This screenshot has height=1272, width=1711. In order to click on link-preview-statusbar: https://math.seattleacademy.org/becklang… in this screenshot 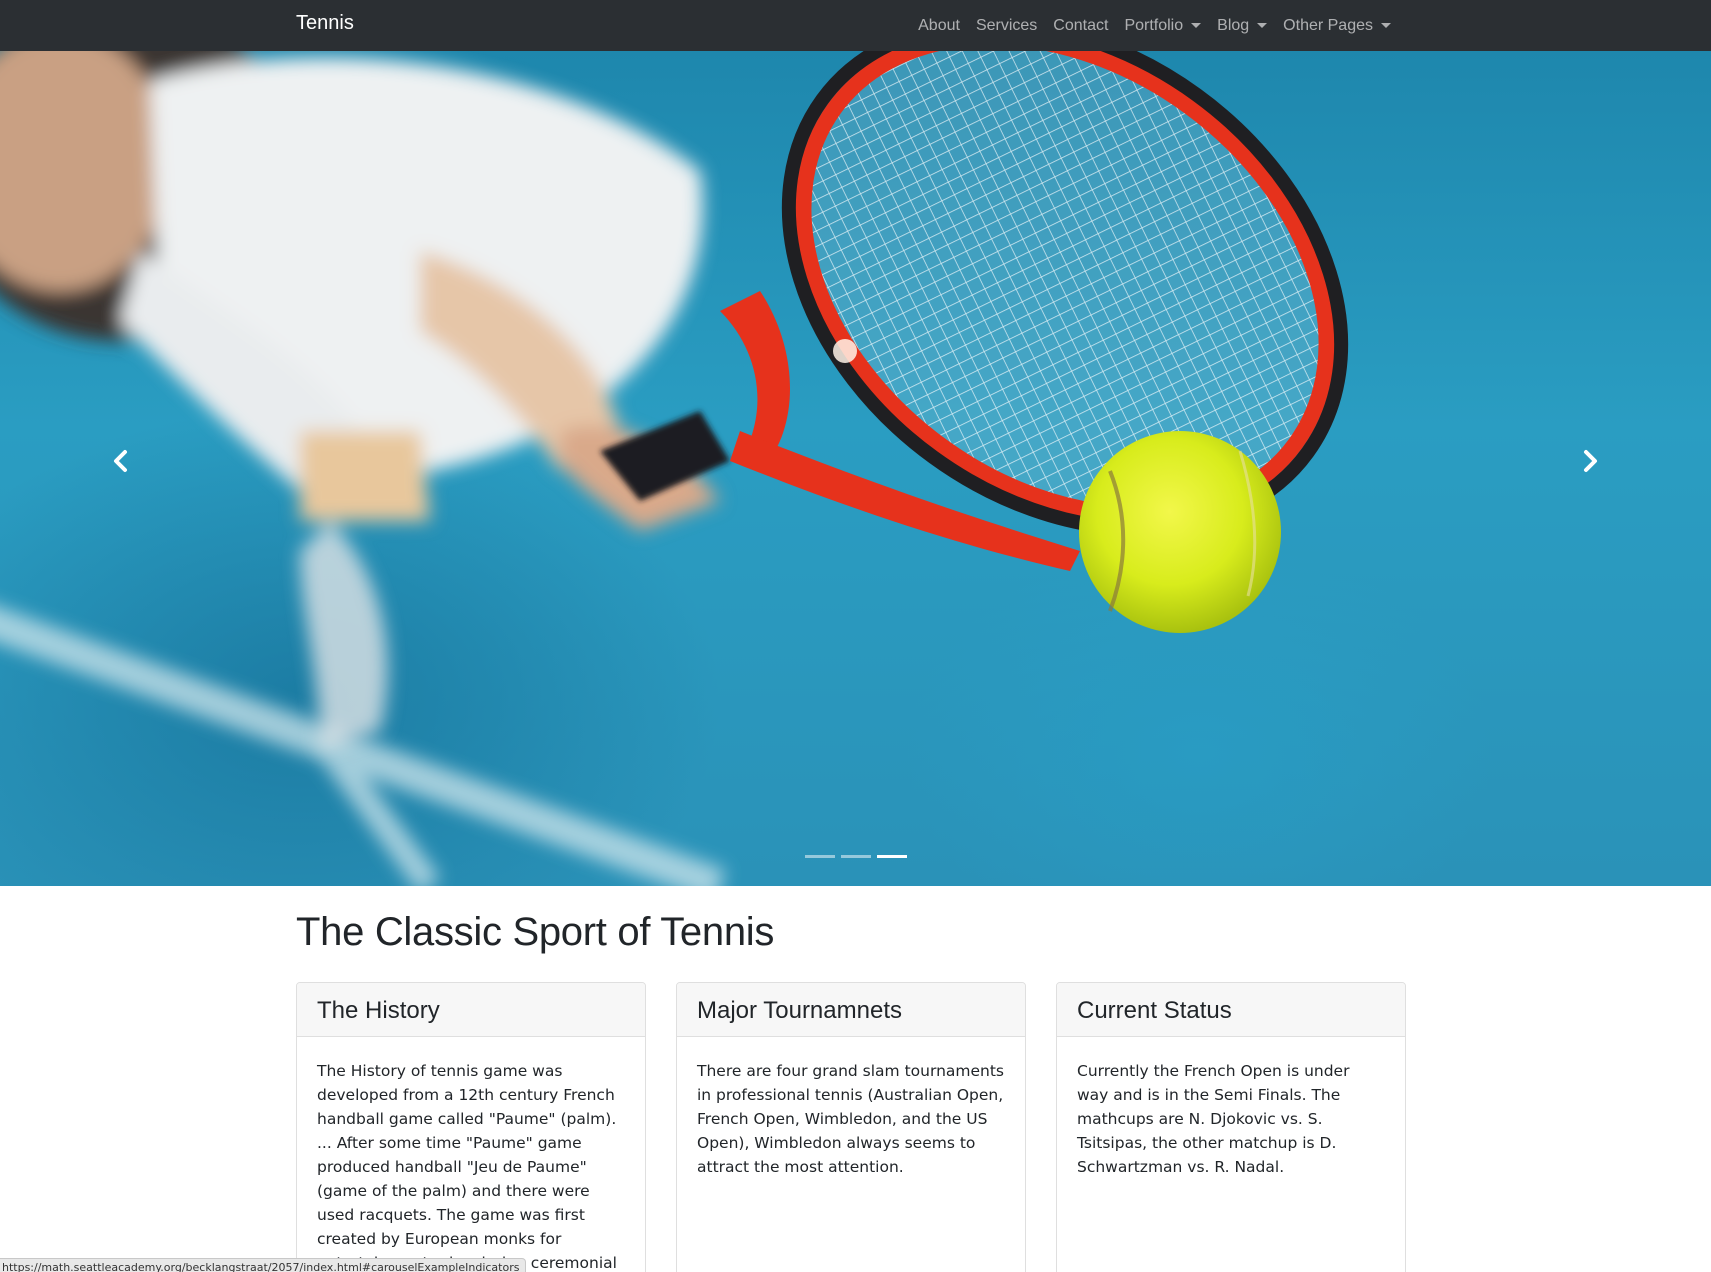, I will do `click(263, 1265)`.